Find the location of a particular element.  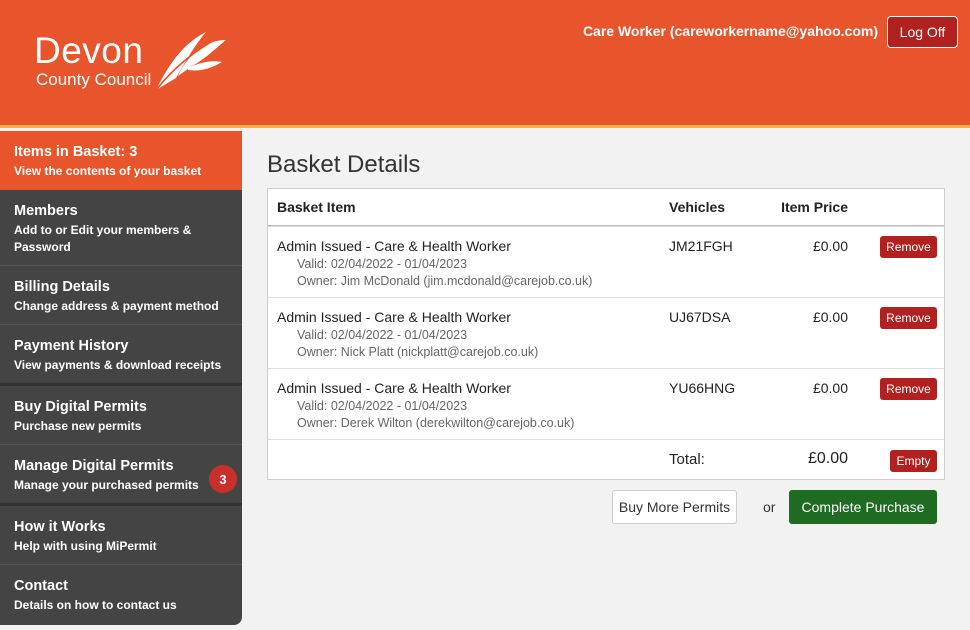

buy-more-permits-button: Buy More Permits is located at coordinates (674, 507).